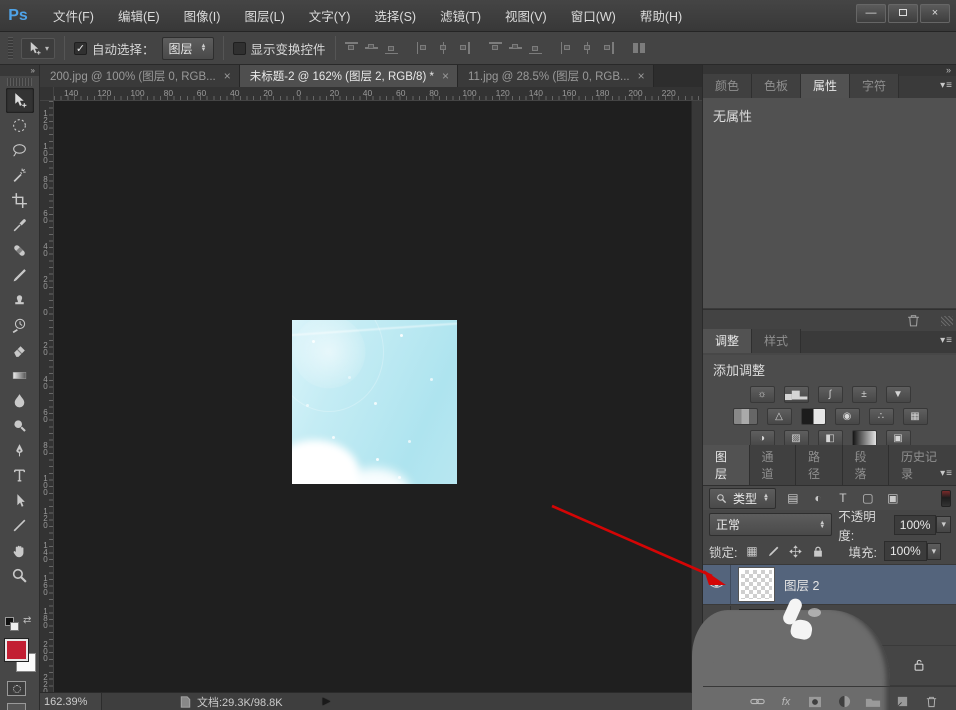 This screenshot has width=956, height=710. What do you see at coordinates (140, 76) in the screenshot?
I see `tab-200jpg: 200.jpg @ 100% (图层 0, RGB... ×` at bounding box center [140, 76].